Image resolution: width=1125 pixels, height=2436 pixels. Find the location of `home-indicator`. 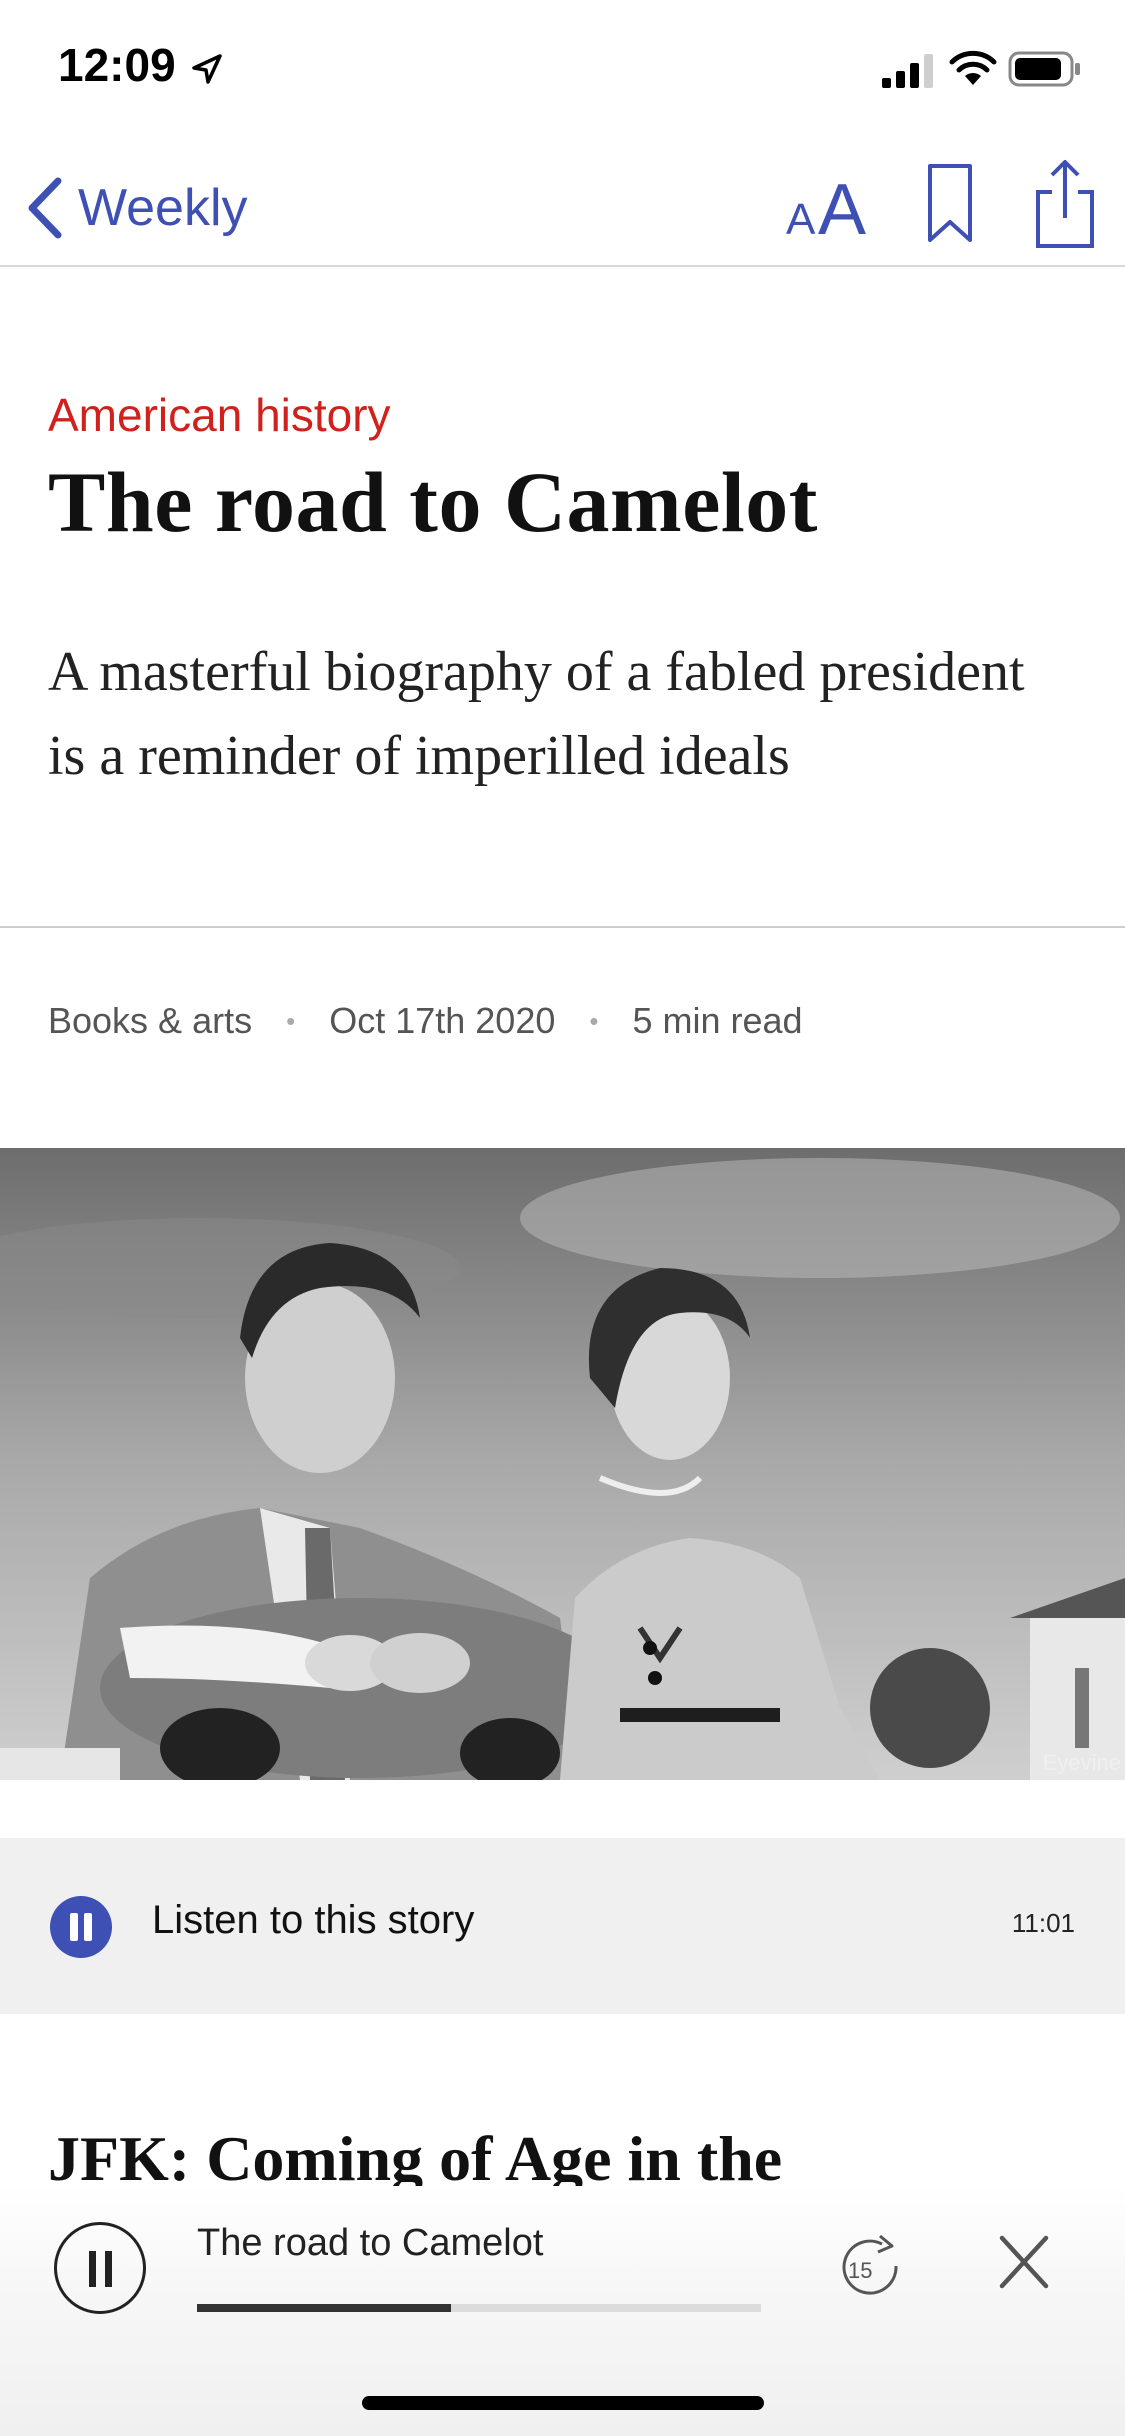

home-indicator is located at coordinates (563, 2403).